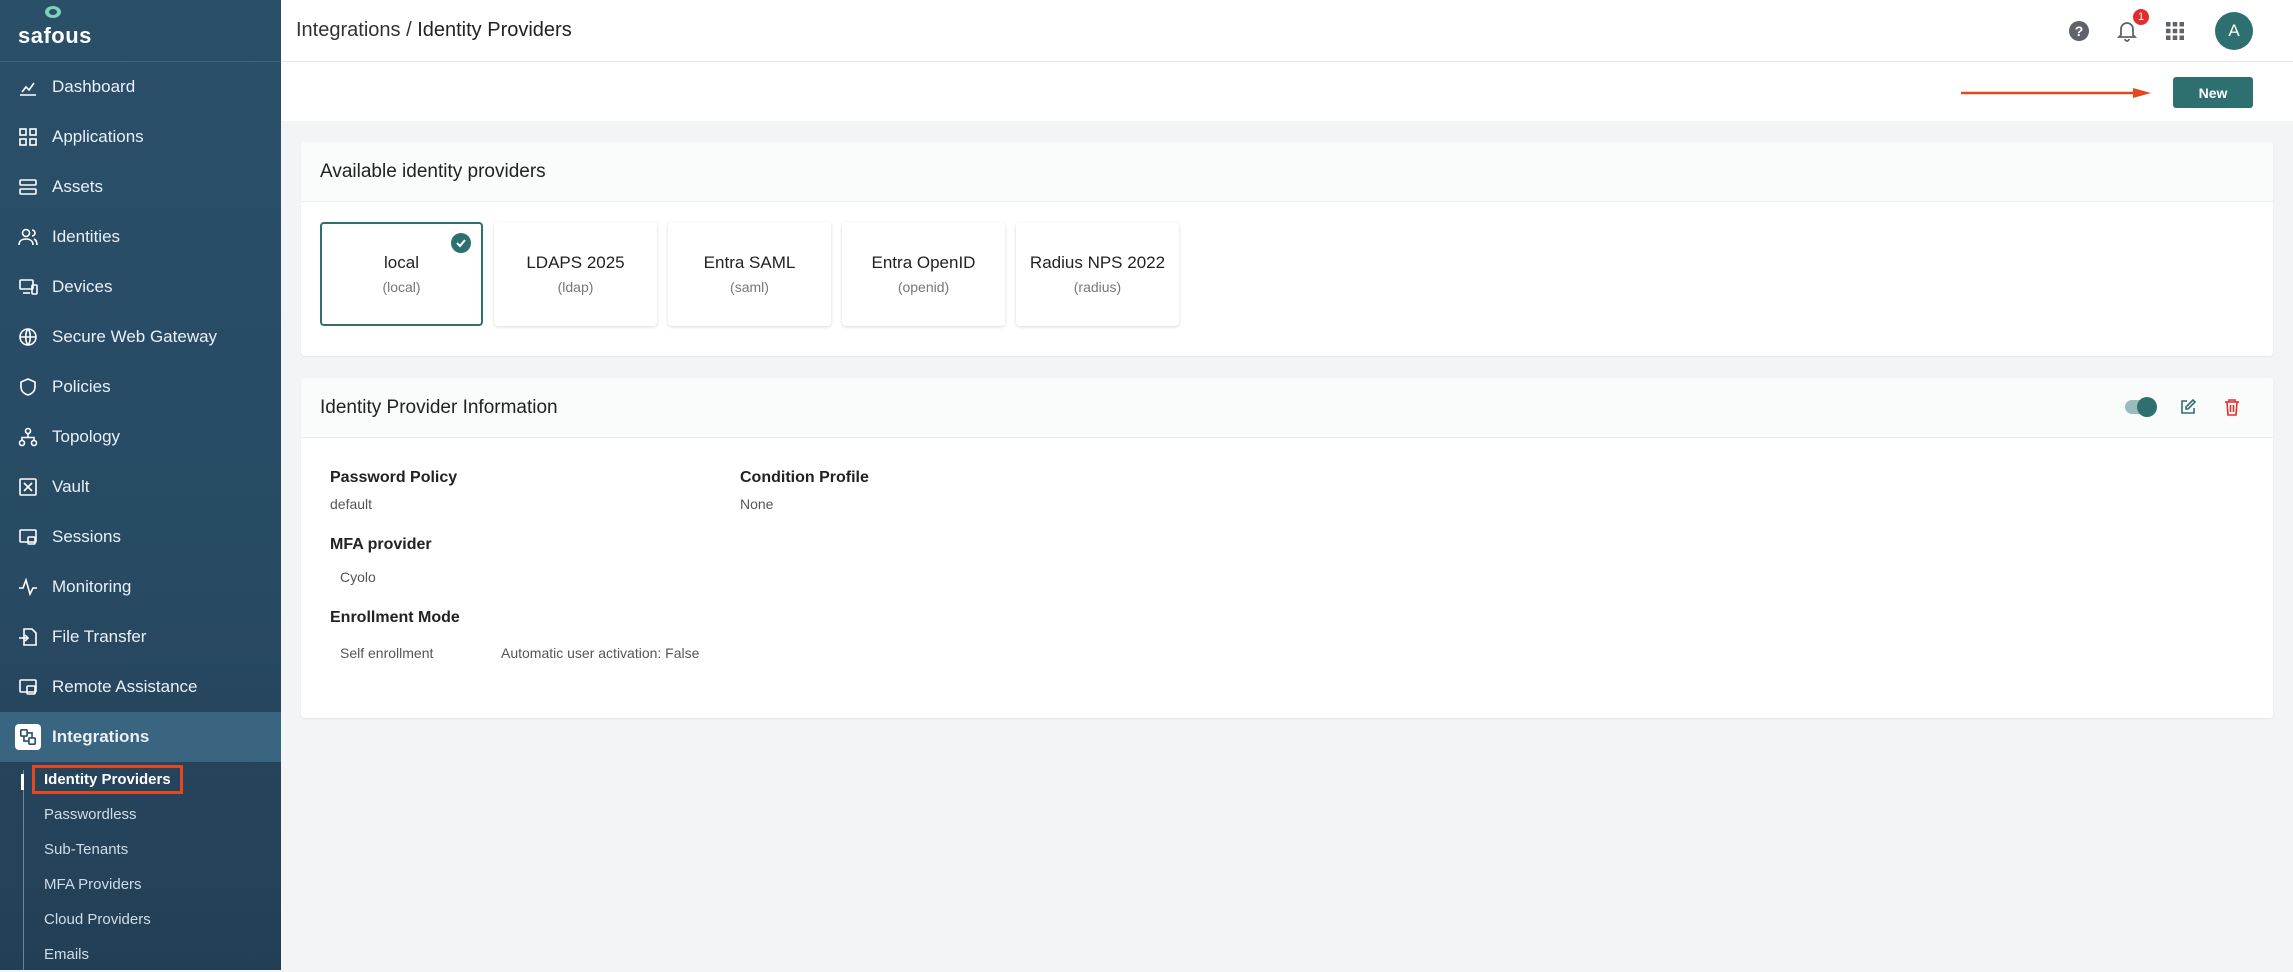 The height and width of the screenshot is (972, 2293). Describe the element at coordinates (28, 137) in the screenshot. I see `grid-icon` at that location.